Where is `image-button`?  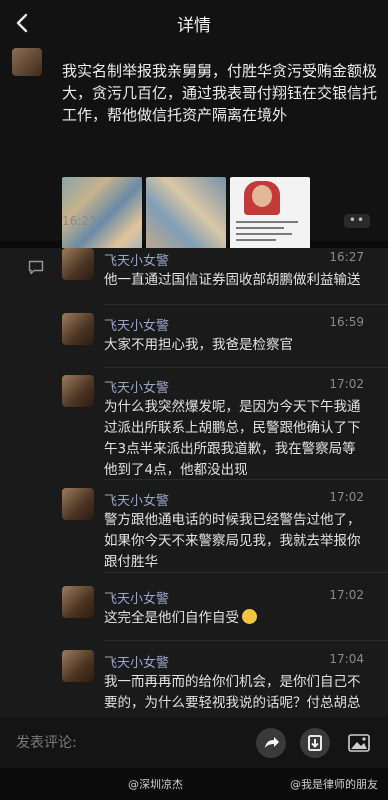
image-button is located at coordinates (359, 743).